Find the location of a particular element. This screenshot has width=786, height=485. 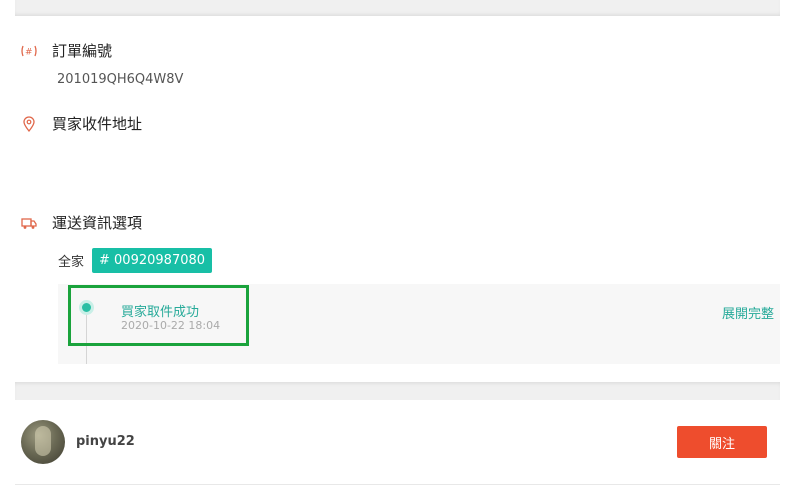

buyer-address-label: 買家收件地址 is located at coordinates (97, 124).